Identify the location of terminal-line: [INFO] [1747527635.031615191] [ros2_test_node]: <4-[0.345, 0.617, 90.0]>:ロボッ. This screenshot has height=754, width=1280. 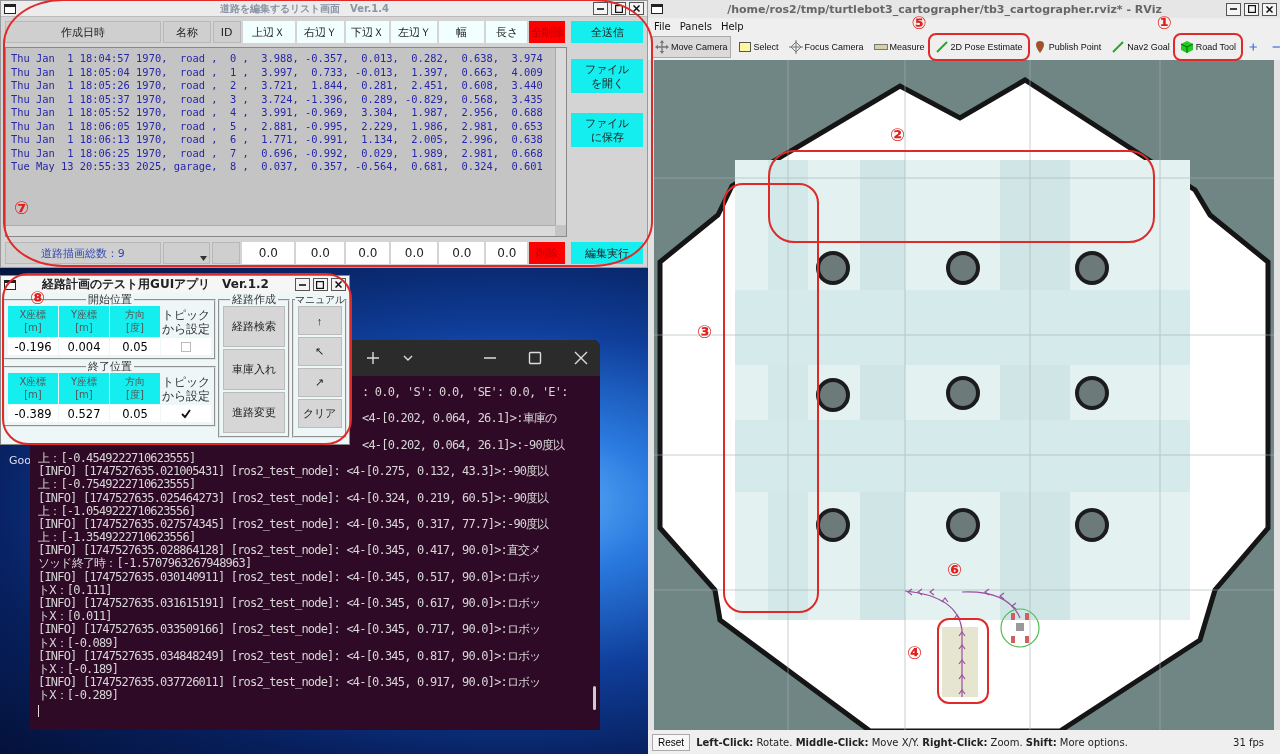
(289, 603).